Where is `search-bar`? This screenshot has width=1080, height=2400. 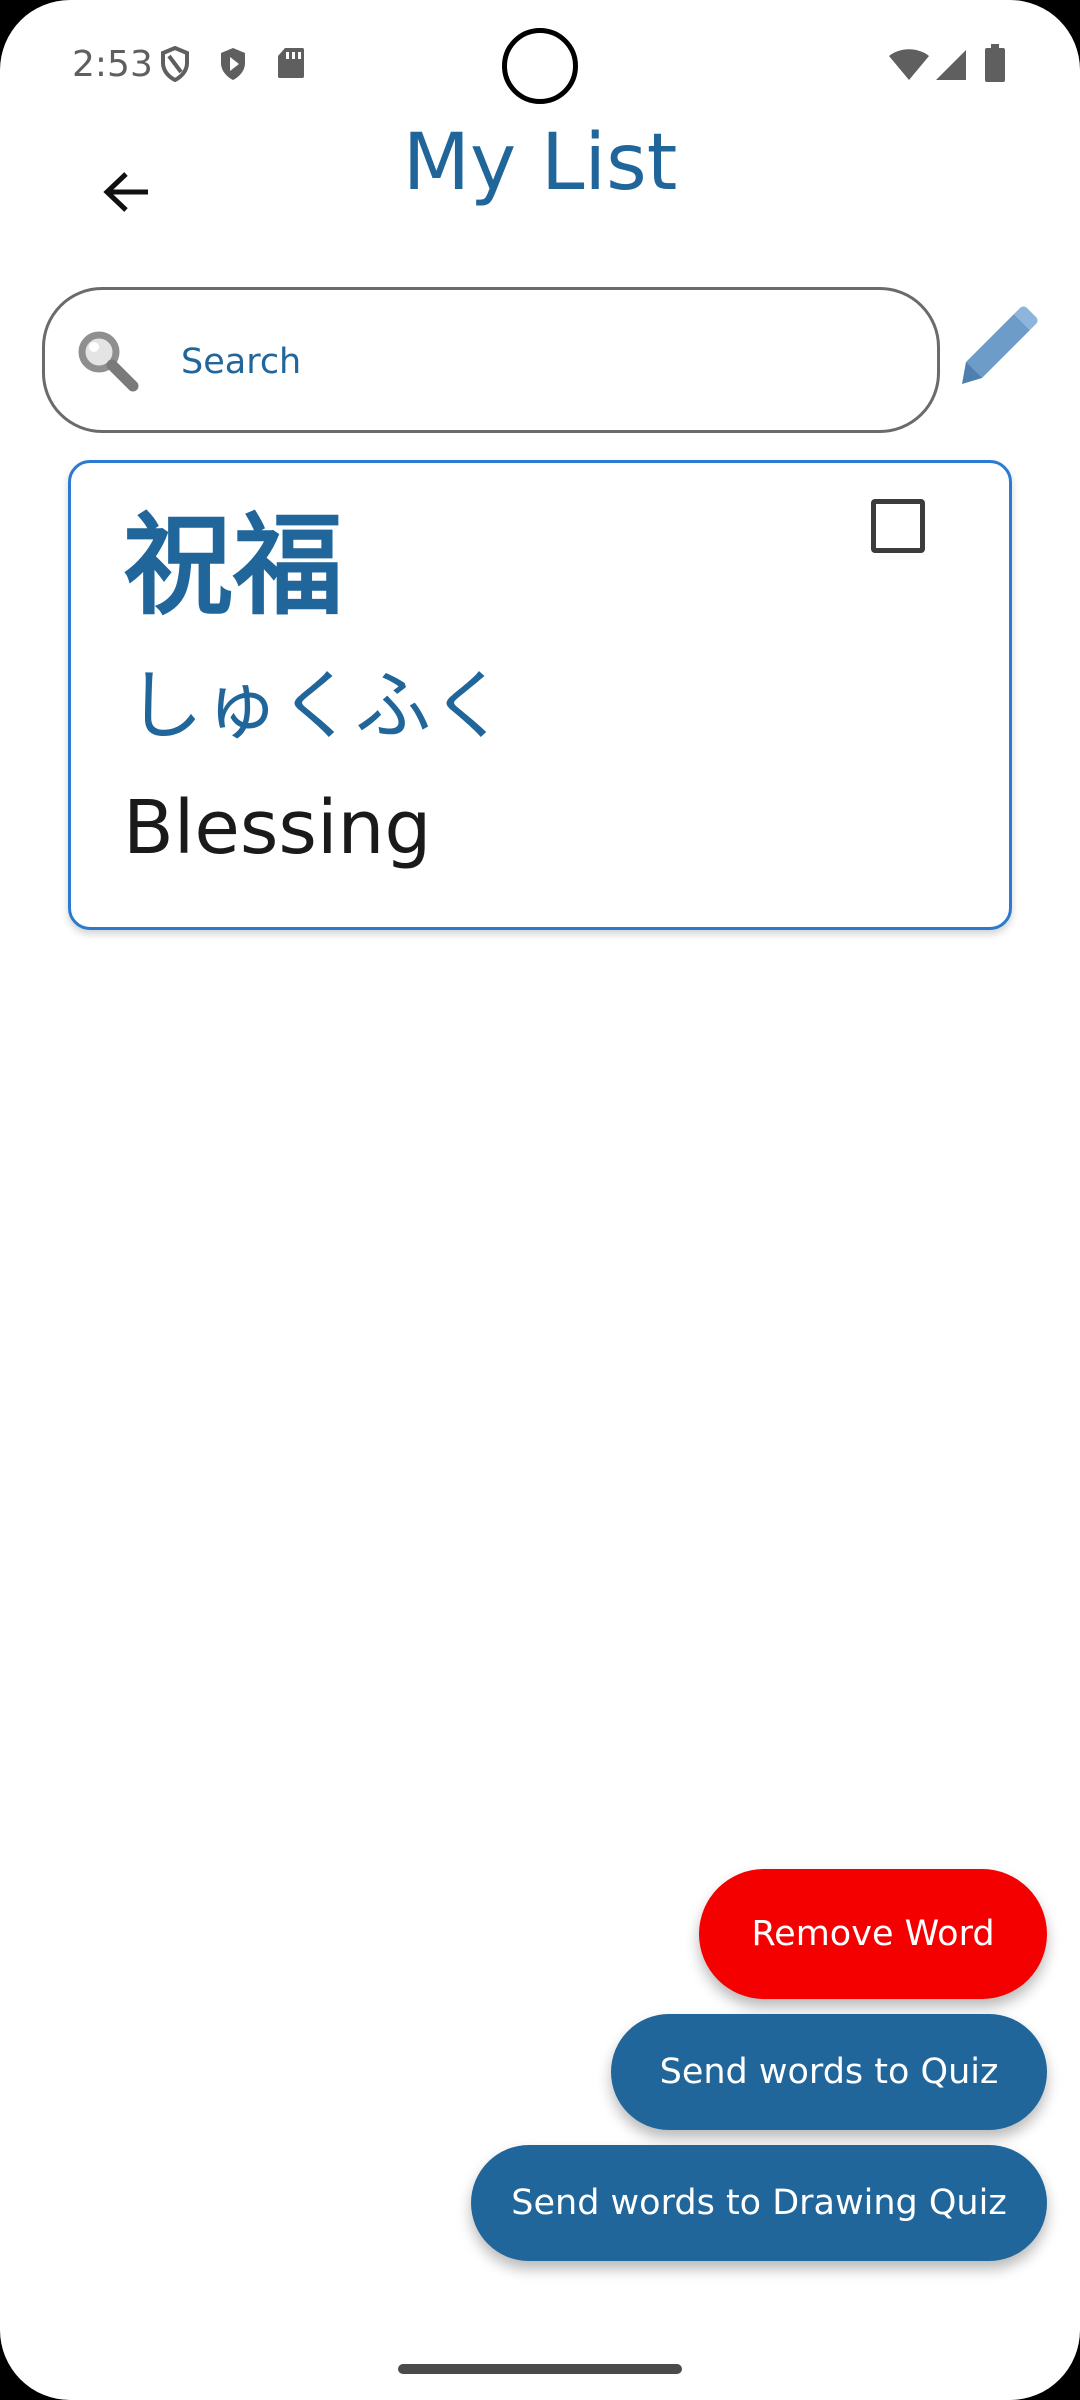
search-bar is located at coordinates (491, 360).